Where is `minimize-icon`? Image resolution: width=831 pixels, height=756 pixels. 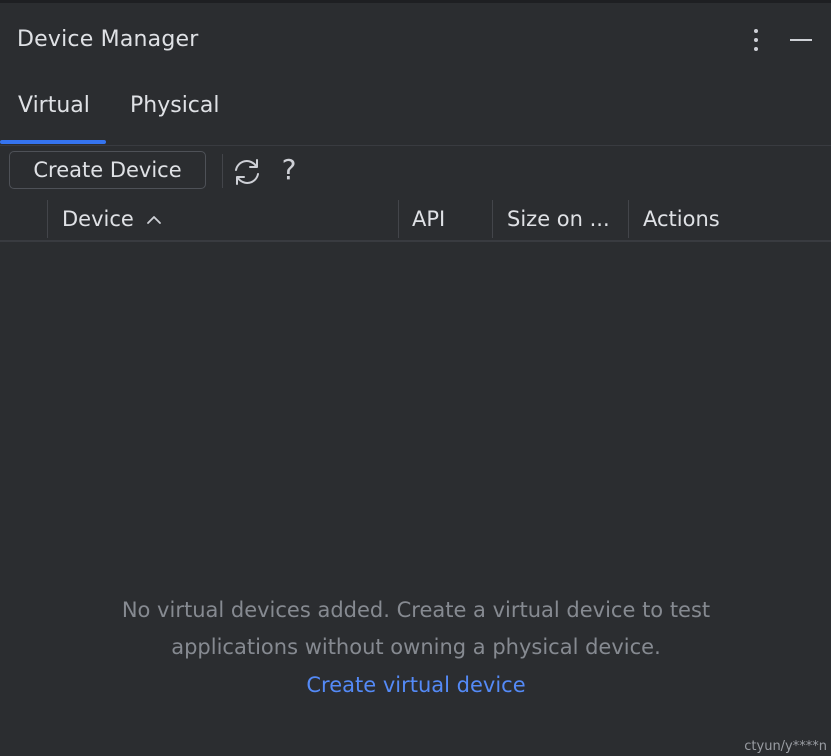 minimize-icon is located at coordinates (801, 40).